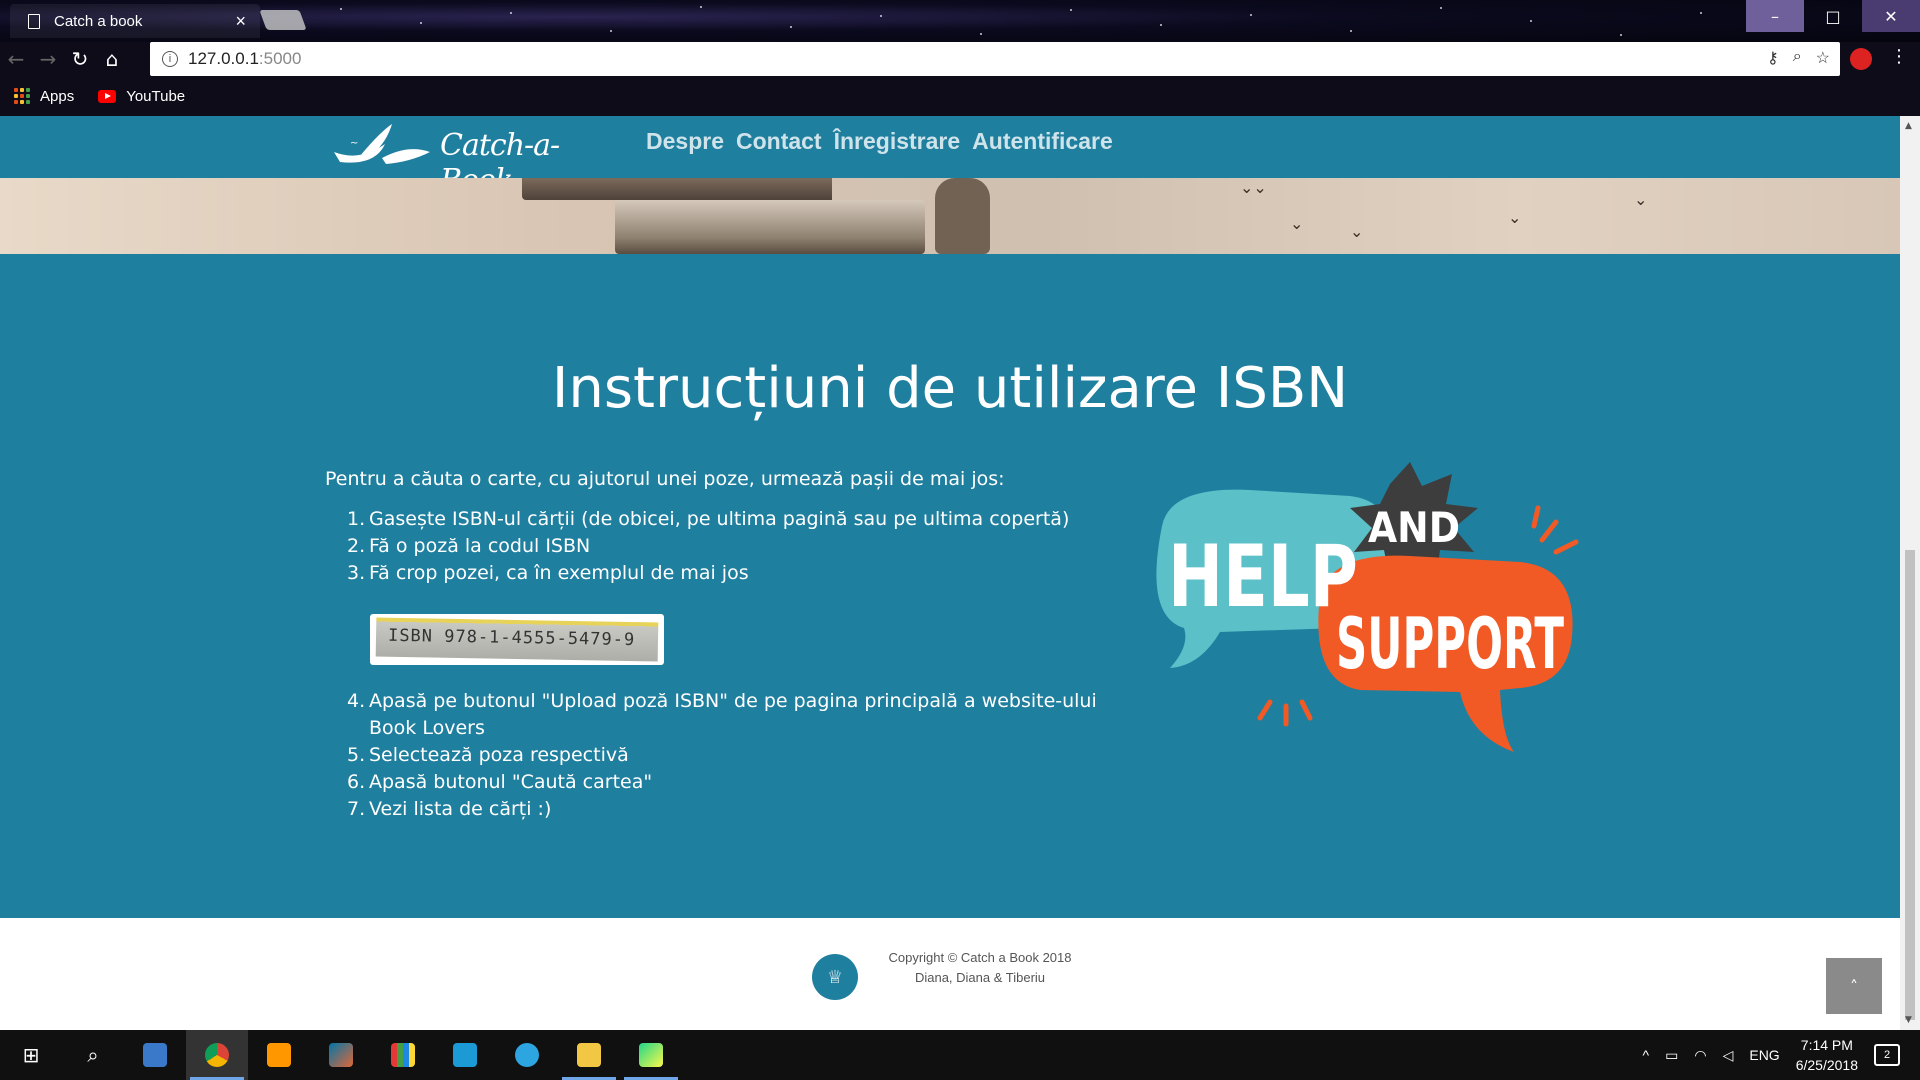 The width and height of the screenshot is (1920, 1080). I want to click on volume-icon: ◁, so click(1728, 1055).